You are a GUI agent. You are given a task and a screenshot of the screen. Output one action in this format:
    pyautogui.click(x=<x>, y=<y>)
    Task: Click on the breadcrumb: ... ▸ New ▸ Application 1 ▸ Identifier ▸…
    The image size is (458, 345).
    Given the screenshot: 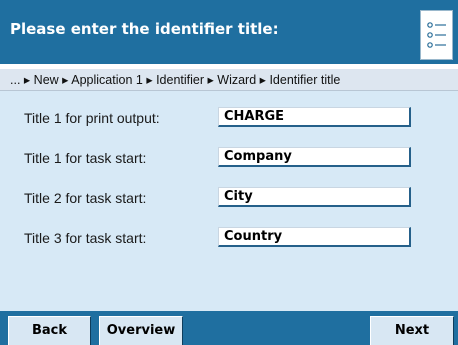 What is the action you would take?
    pyautogui.click(x=229, y=80)
    